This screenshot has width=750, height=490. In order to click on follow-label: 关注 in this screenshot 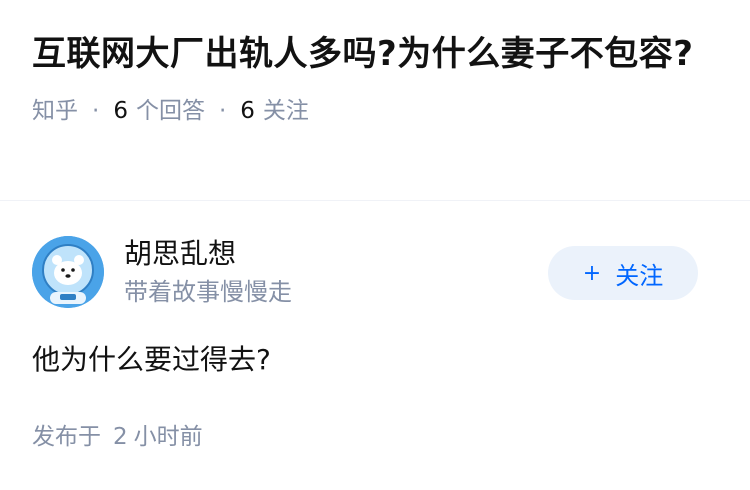, I will do `click(639, 275)`.